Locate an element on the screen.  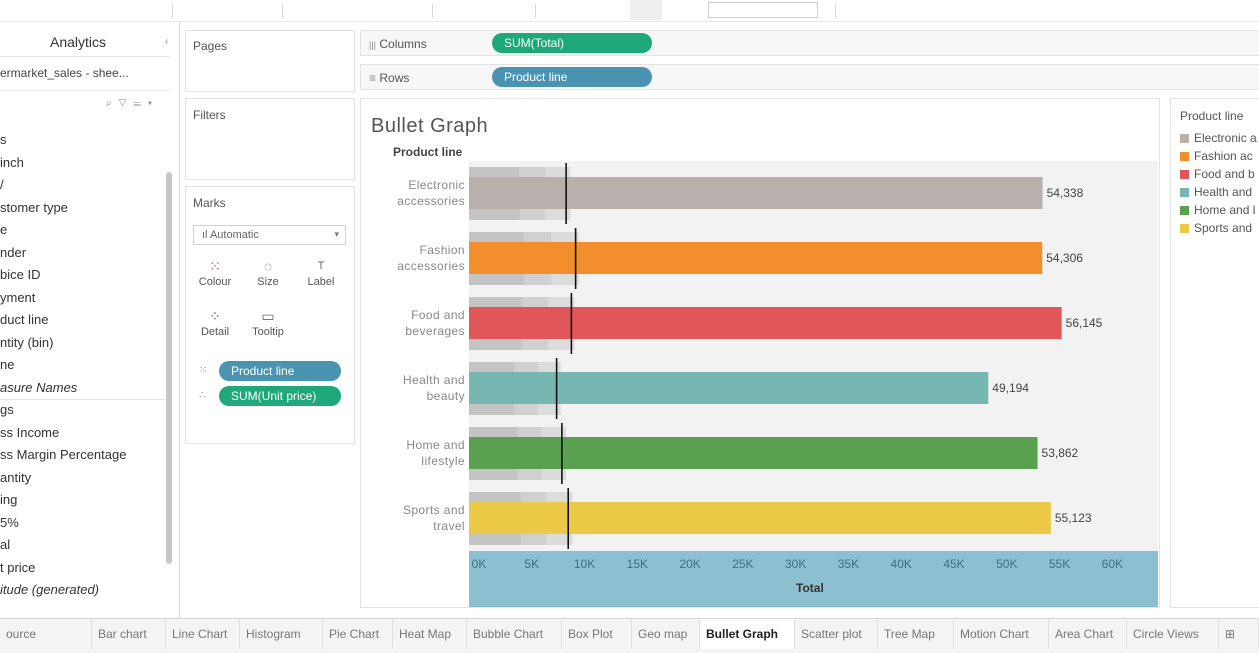
legend-label: Food and b is located at coordinates (1224, 174).